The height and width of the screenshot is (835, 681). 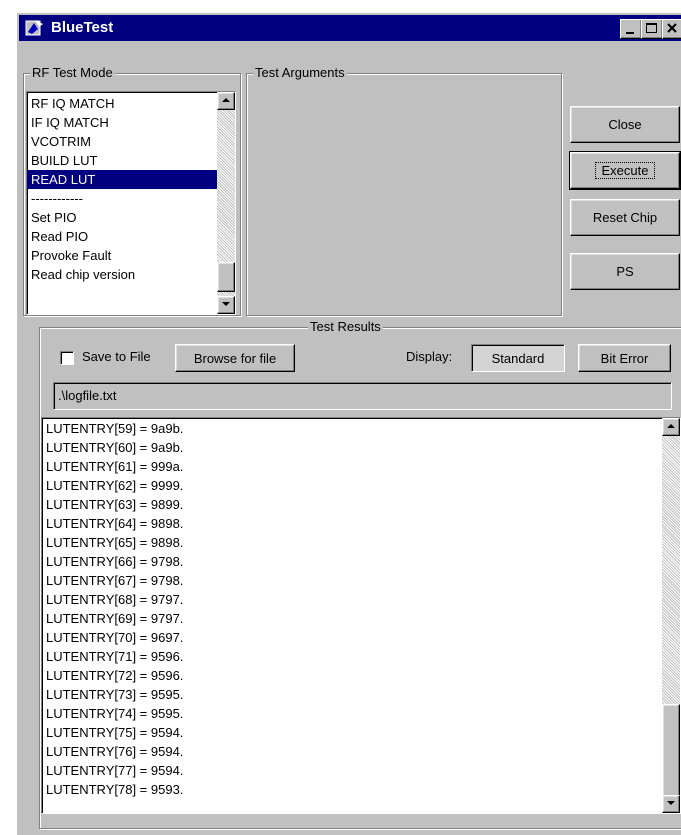 I want to click on save-to-file-checkbox, so click(x=67, y=358).